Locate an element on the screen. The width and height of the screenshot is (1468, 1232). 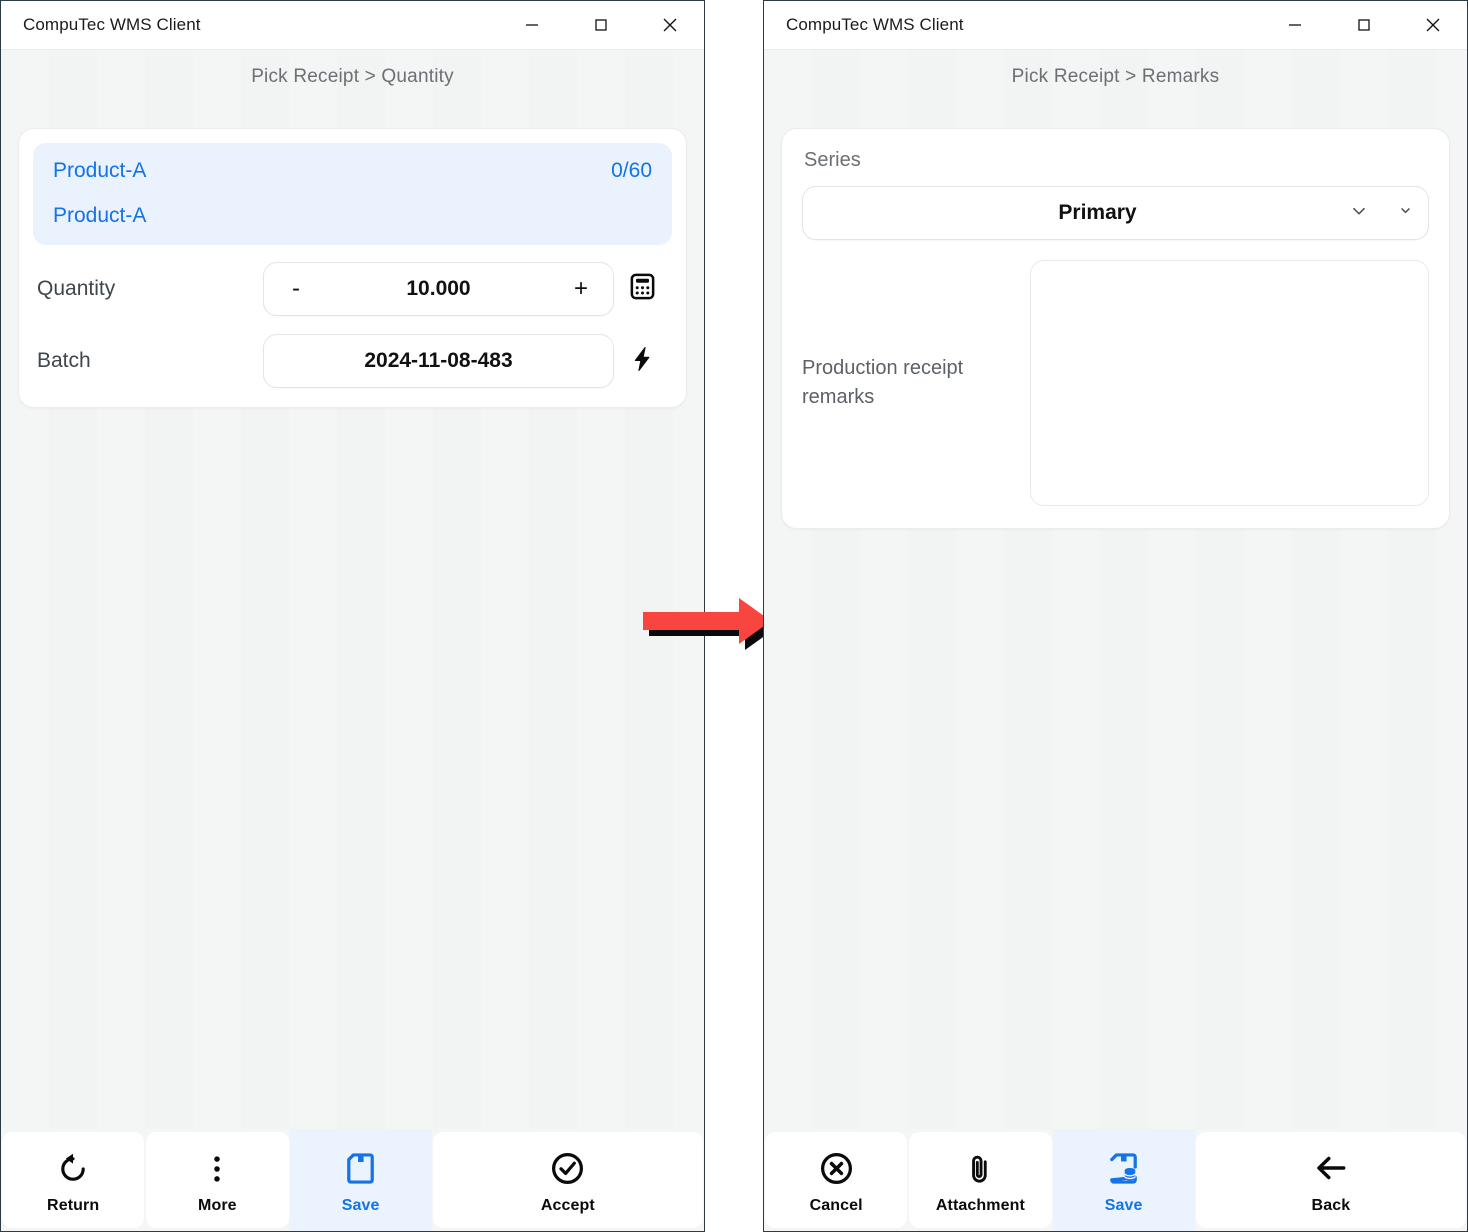
product-progress-count: 0/60 is located at coordinates (631, 170).